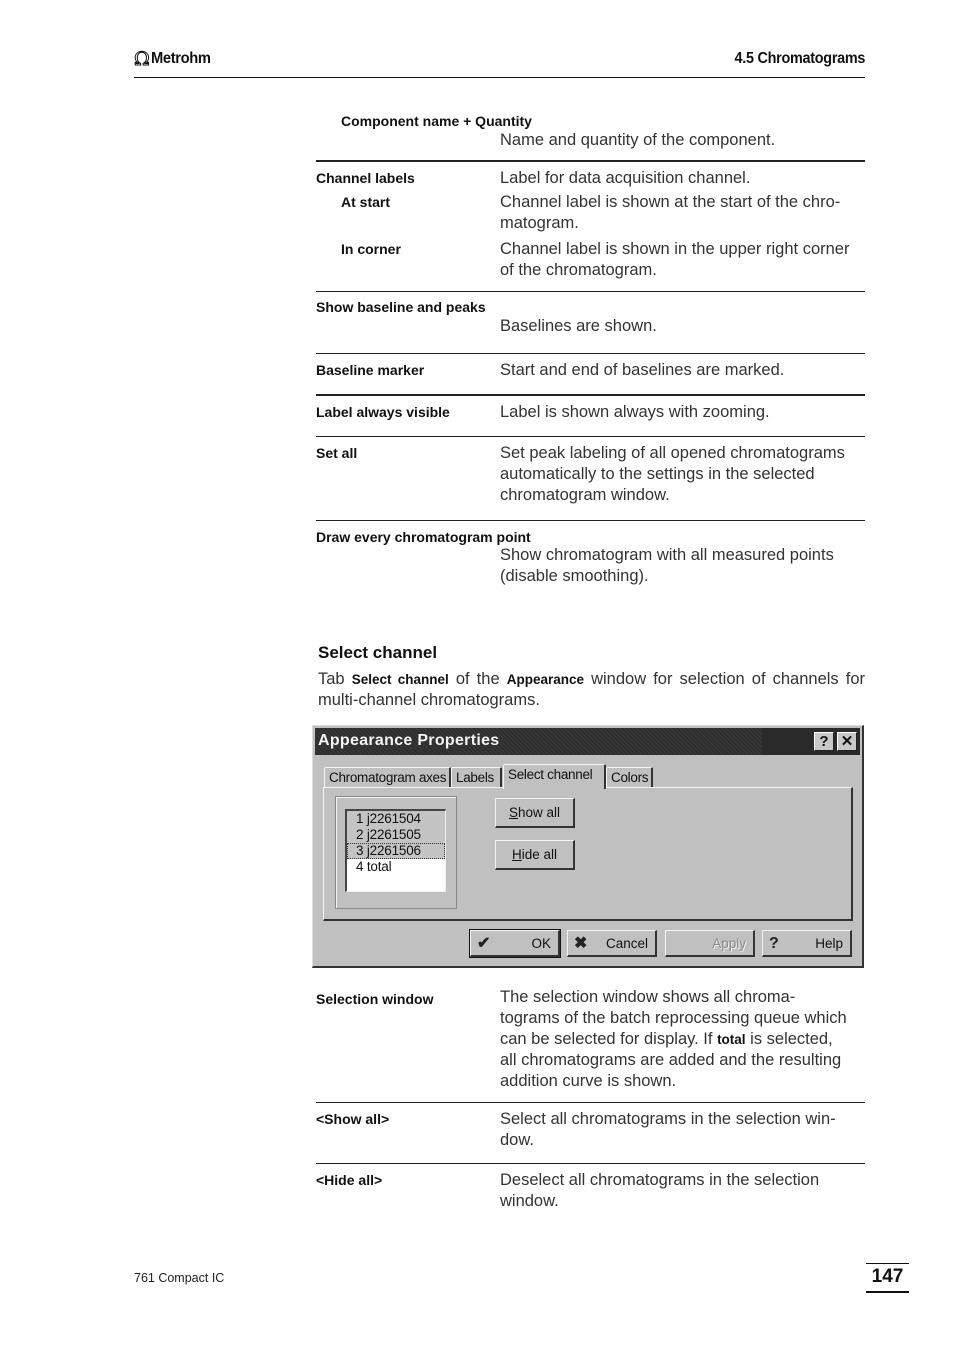 Image resolution: width=954 pixels, height=1351 pixels. Describe the element at coordinates (539, 854) in the screenshot. I see `button-label: ide all` at that location.